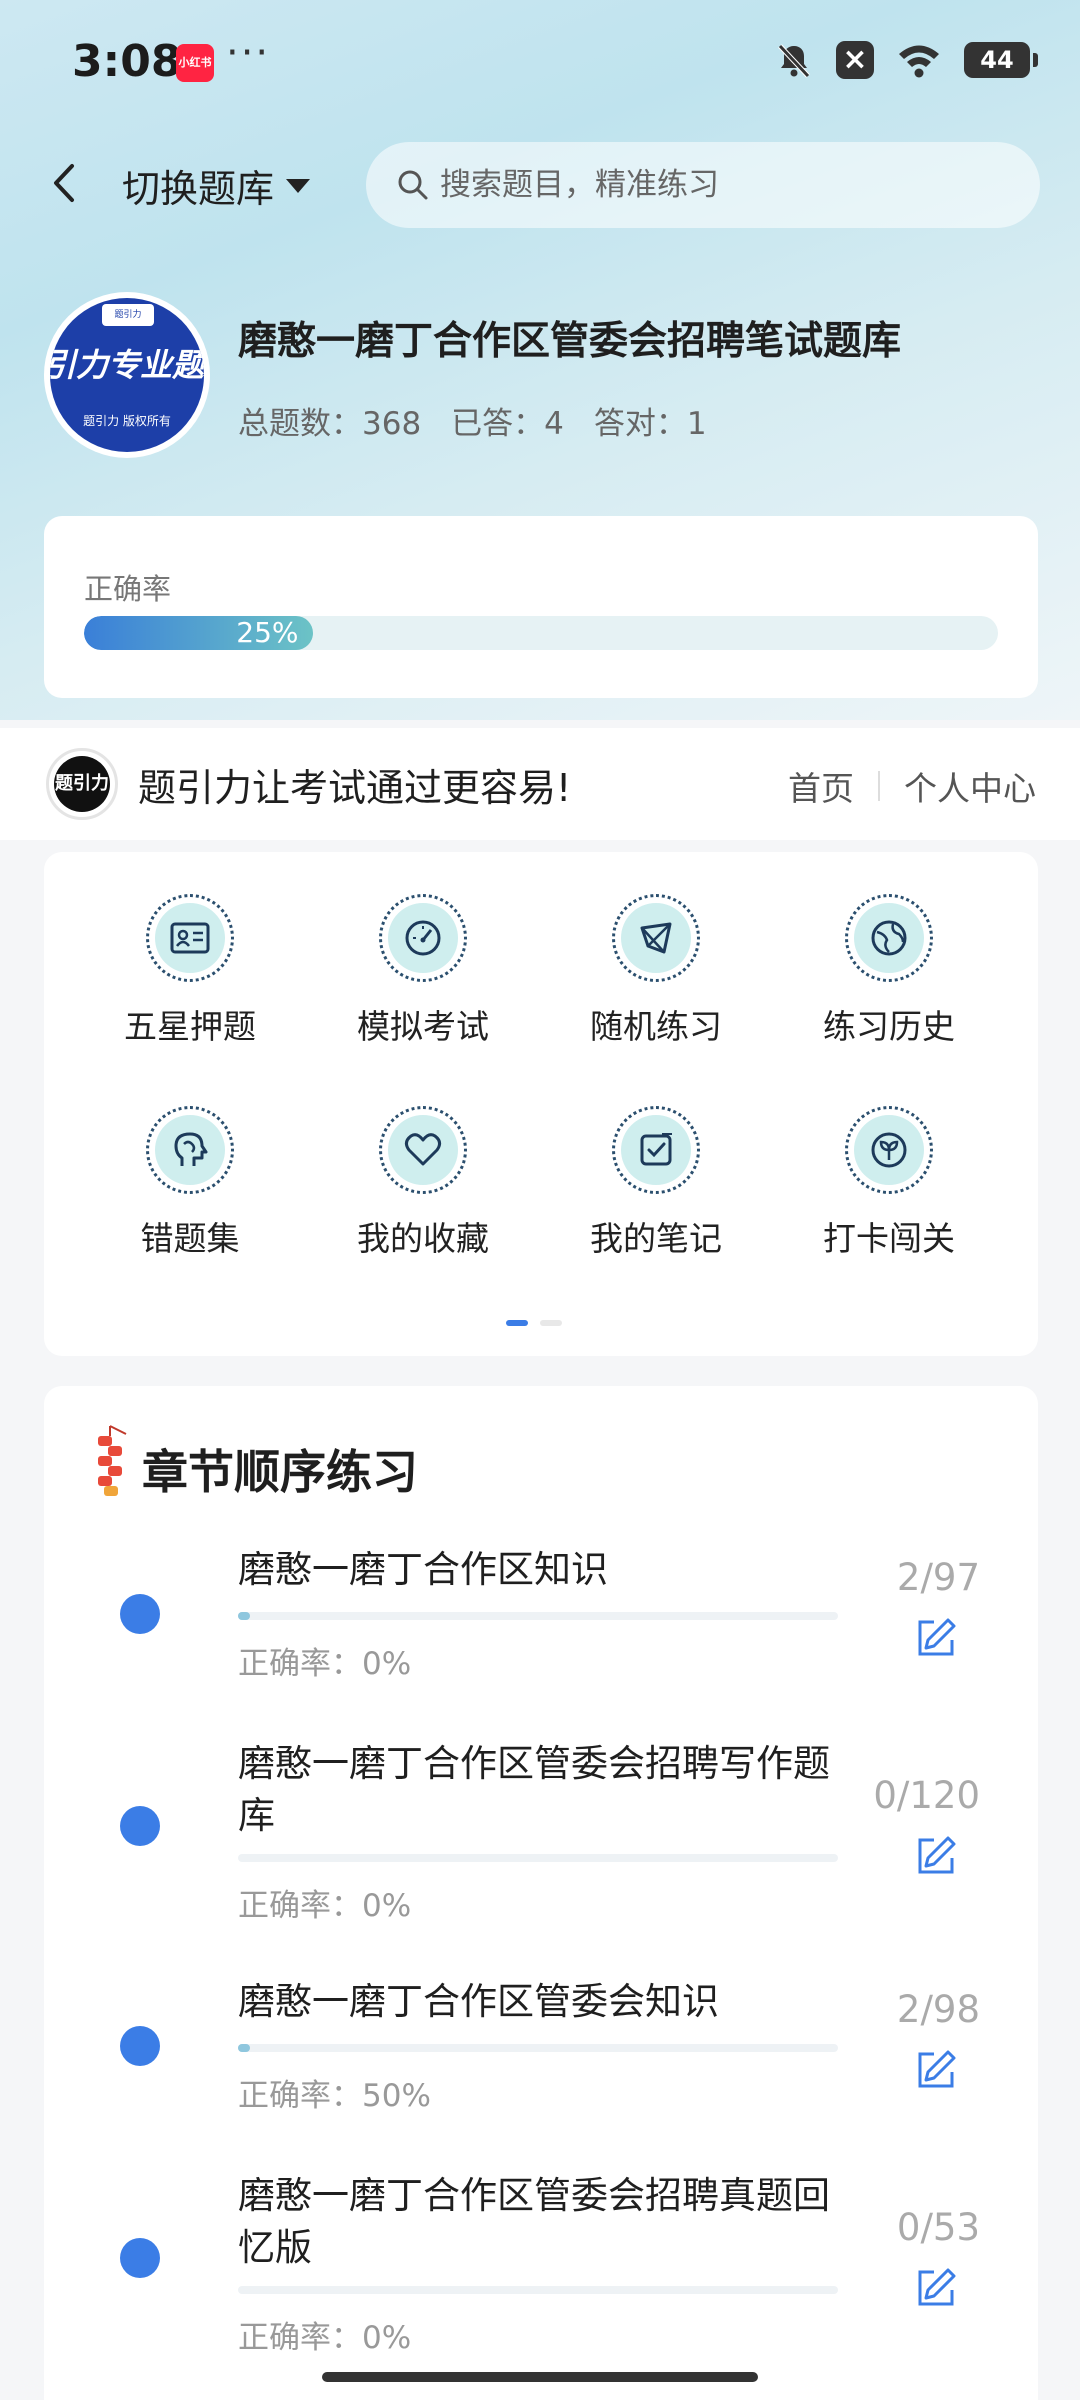 Image resolution: width=1080 pixels, height=2400 pixels. What do you see at coordinates (507, 424) in the screenshot?
I see `answered-count: 已答：4` at bounding box center [507, 424].